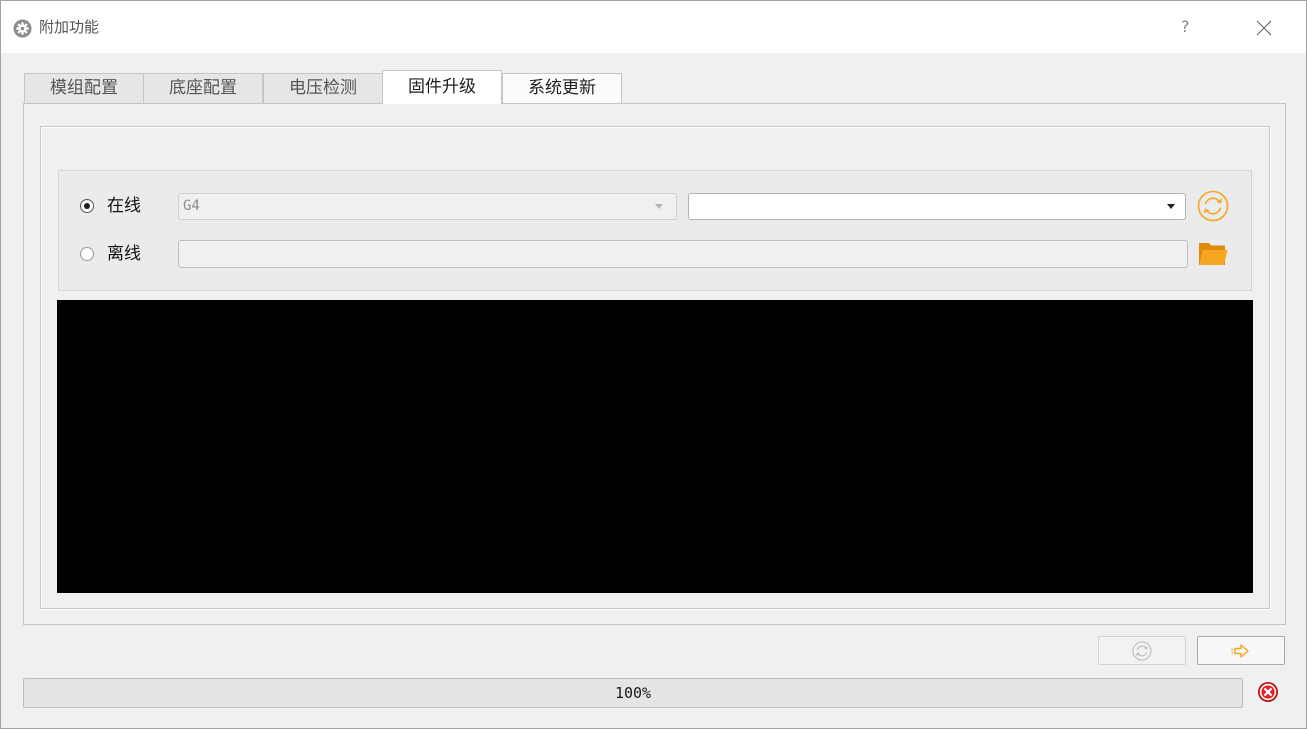  Describe the element at coordinates (124, 206) in the screenshot. I see `online-radio-label: 在线` at that location.